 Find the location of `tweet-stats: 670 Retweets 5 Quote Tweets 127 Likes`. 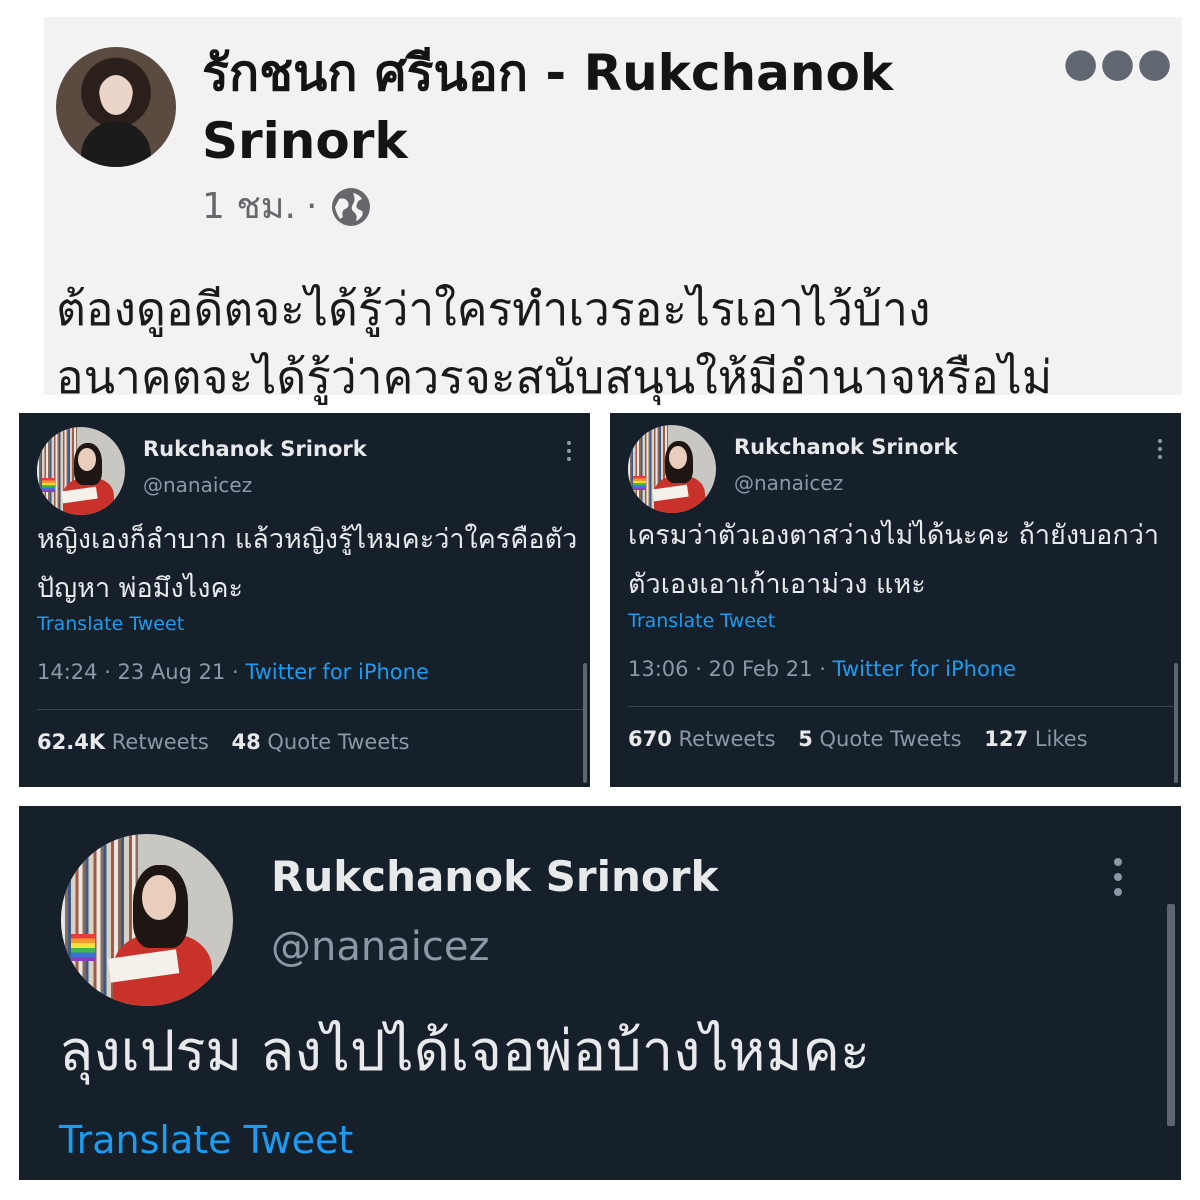

tweet-stats: 670 Retweets 5 Quote Tweets 127 Likes is located at coordinates (858, 739).